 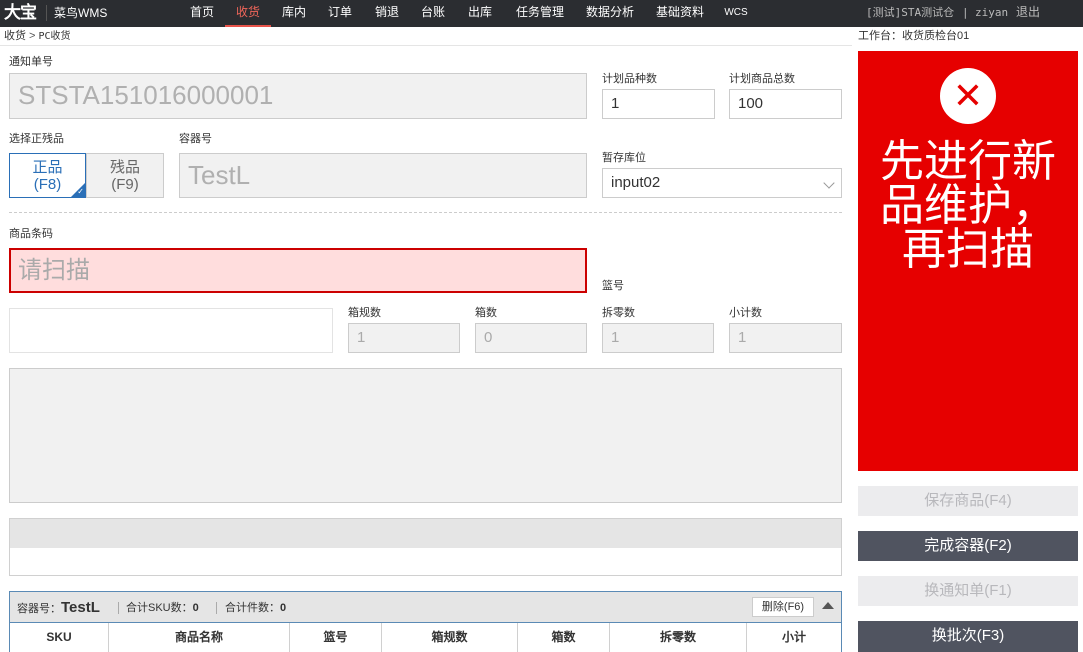 What do you see at coordinates (968, 546) in the screenshot?
I see `finish-container-button: 完成容器(F2)` at bounding box center [968, 546].